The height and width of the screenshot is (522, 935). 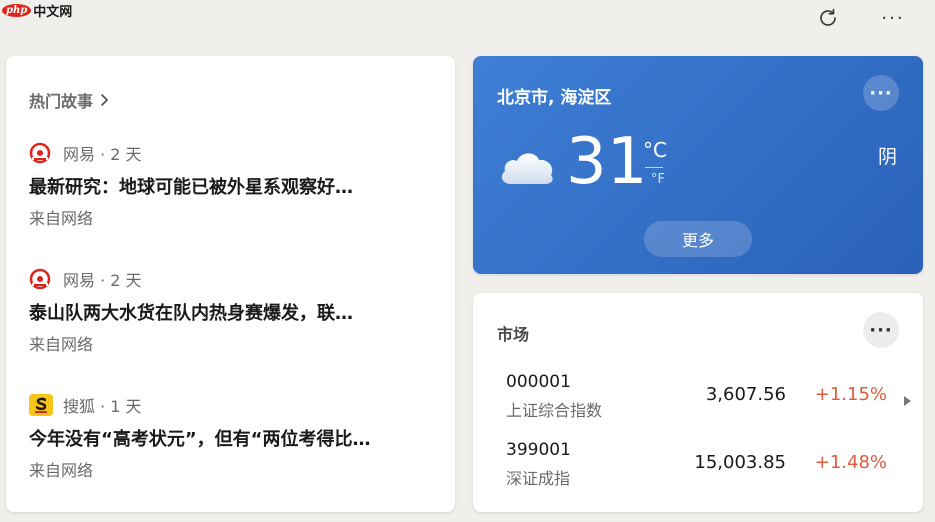 I want to click on news-item: 网易 · 2 天 最新研究：地球可能已被外星系观察好… 来自网络, so click(x=229, y=185).